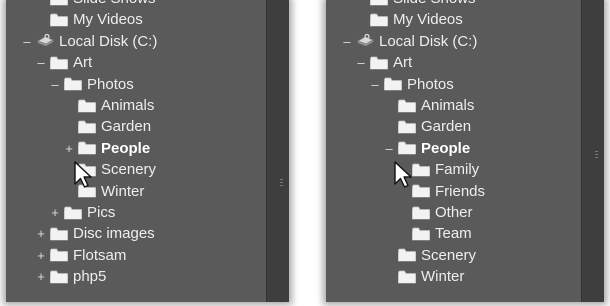  I want to click on tree-item: + People, so click(107, 148).